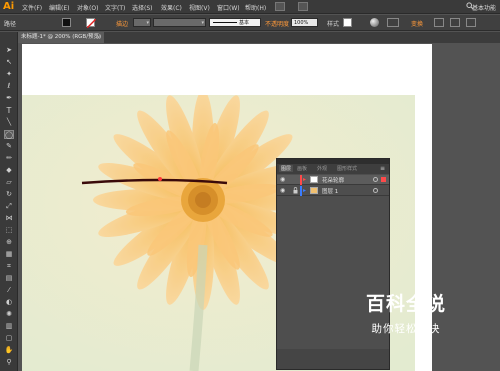 This screenshot has height=371, width=500. What do you see at coordinates (9, 74) in the screenshot?
I see `magic-wand-tool-icon: ✦` at bounding box center [9, 74].